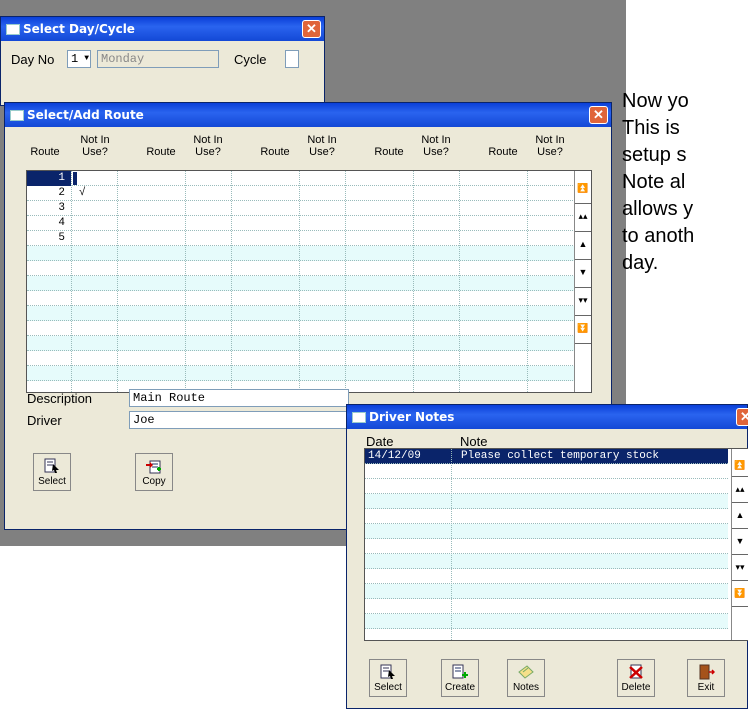 Image resolution: width=748 pixels, height=709 pixels. Describe the element at coordinates (44, 420) in the screenshot. I see `driver-label: Driver` at that location.